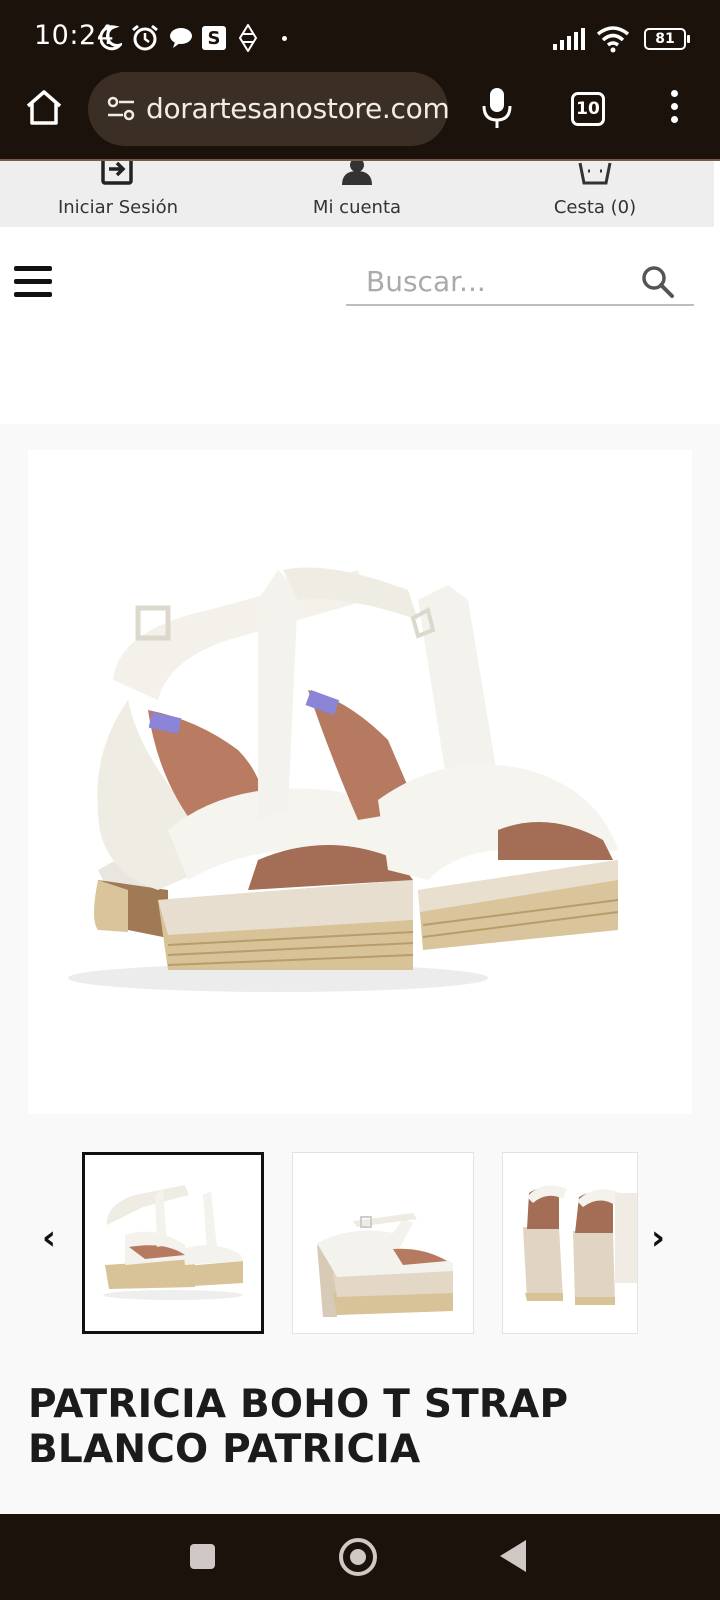 This screenshot has height=1600, width=720. I want to click on carousel-next-arrow: ›, so click(658, 1238).